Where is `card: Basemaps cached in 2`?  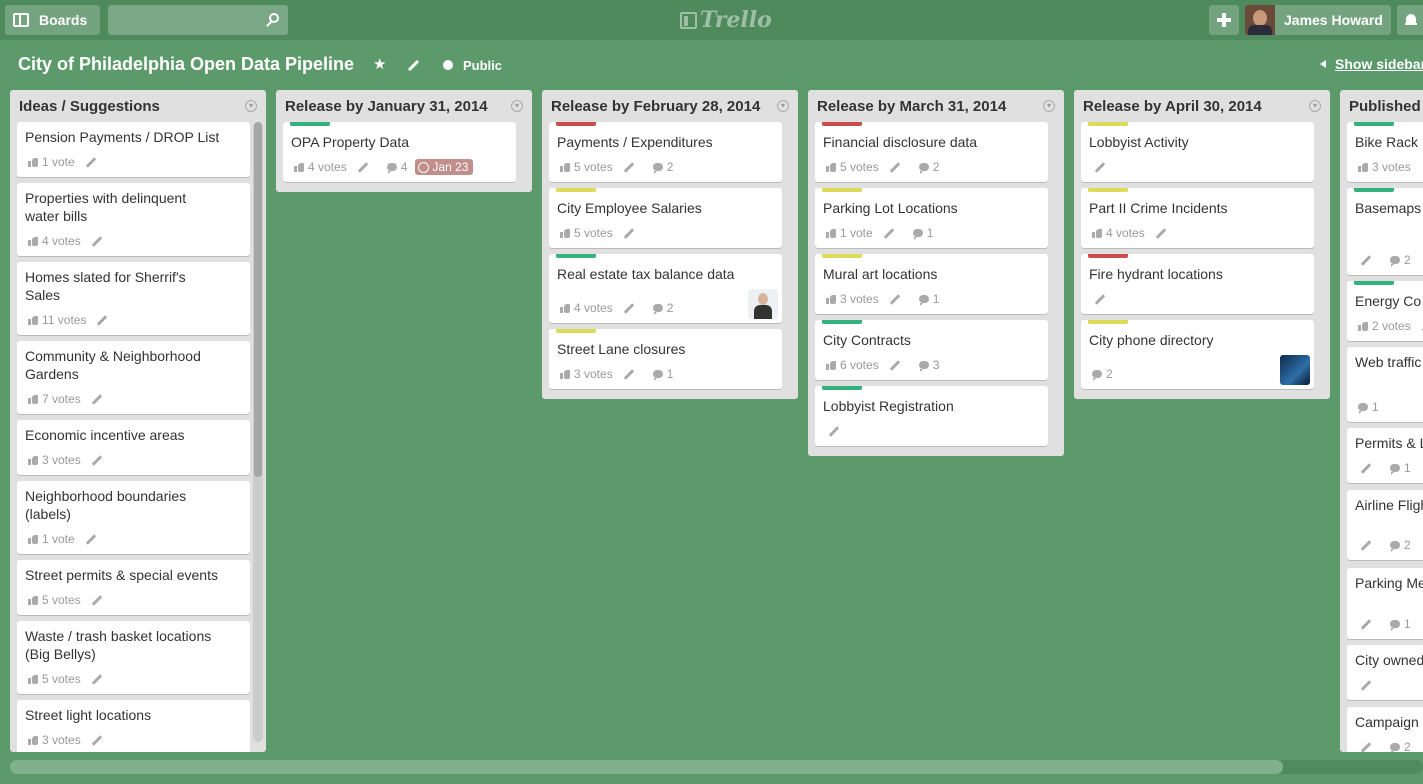
card: Basemaps cached in 2 is located at coordinates (1385, 231).